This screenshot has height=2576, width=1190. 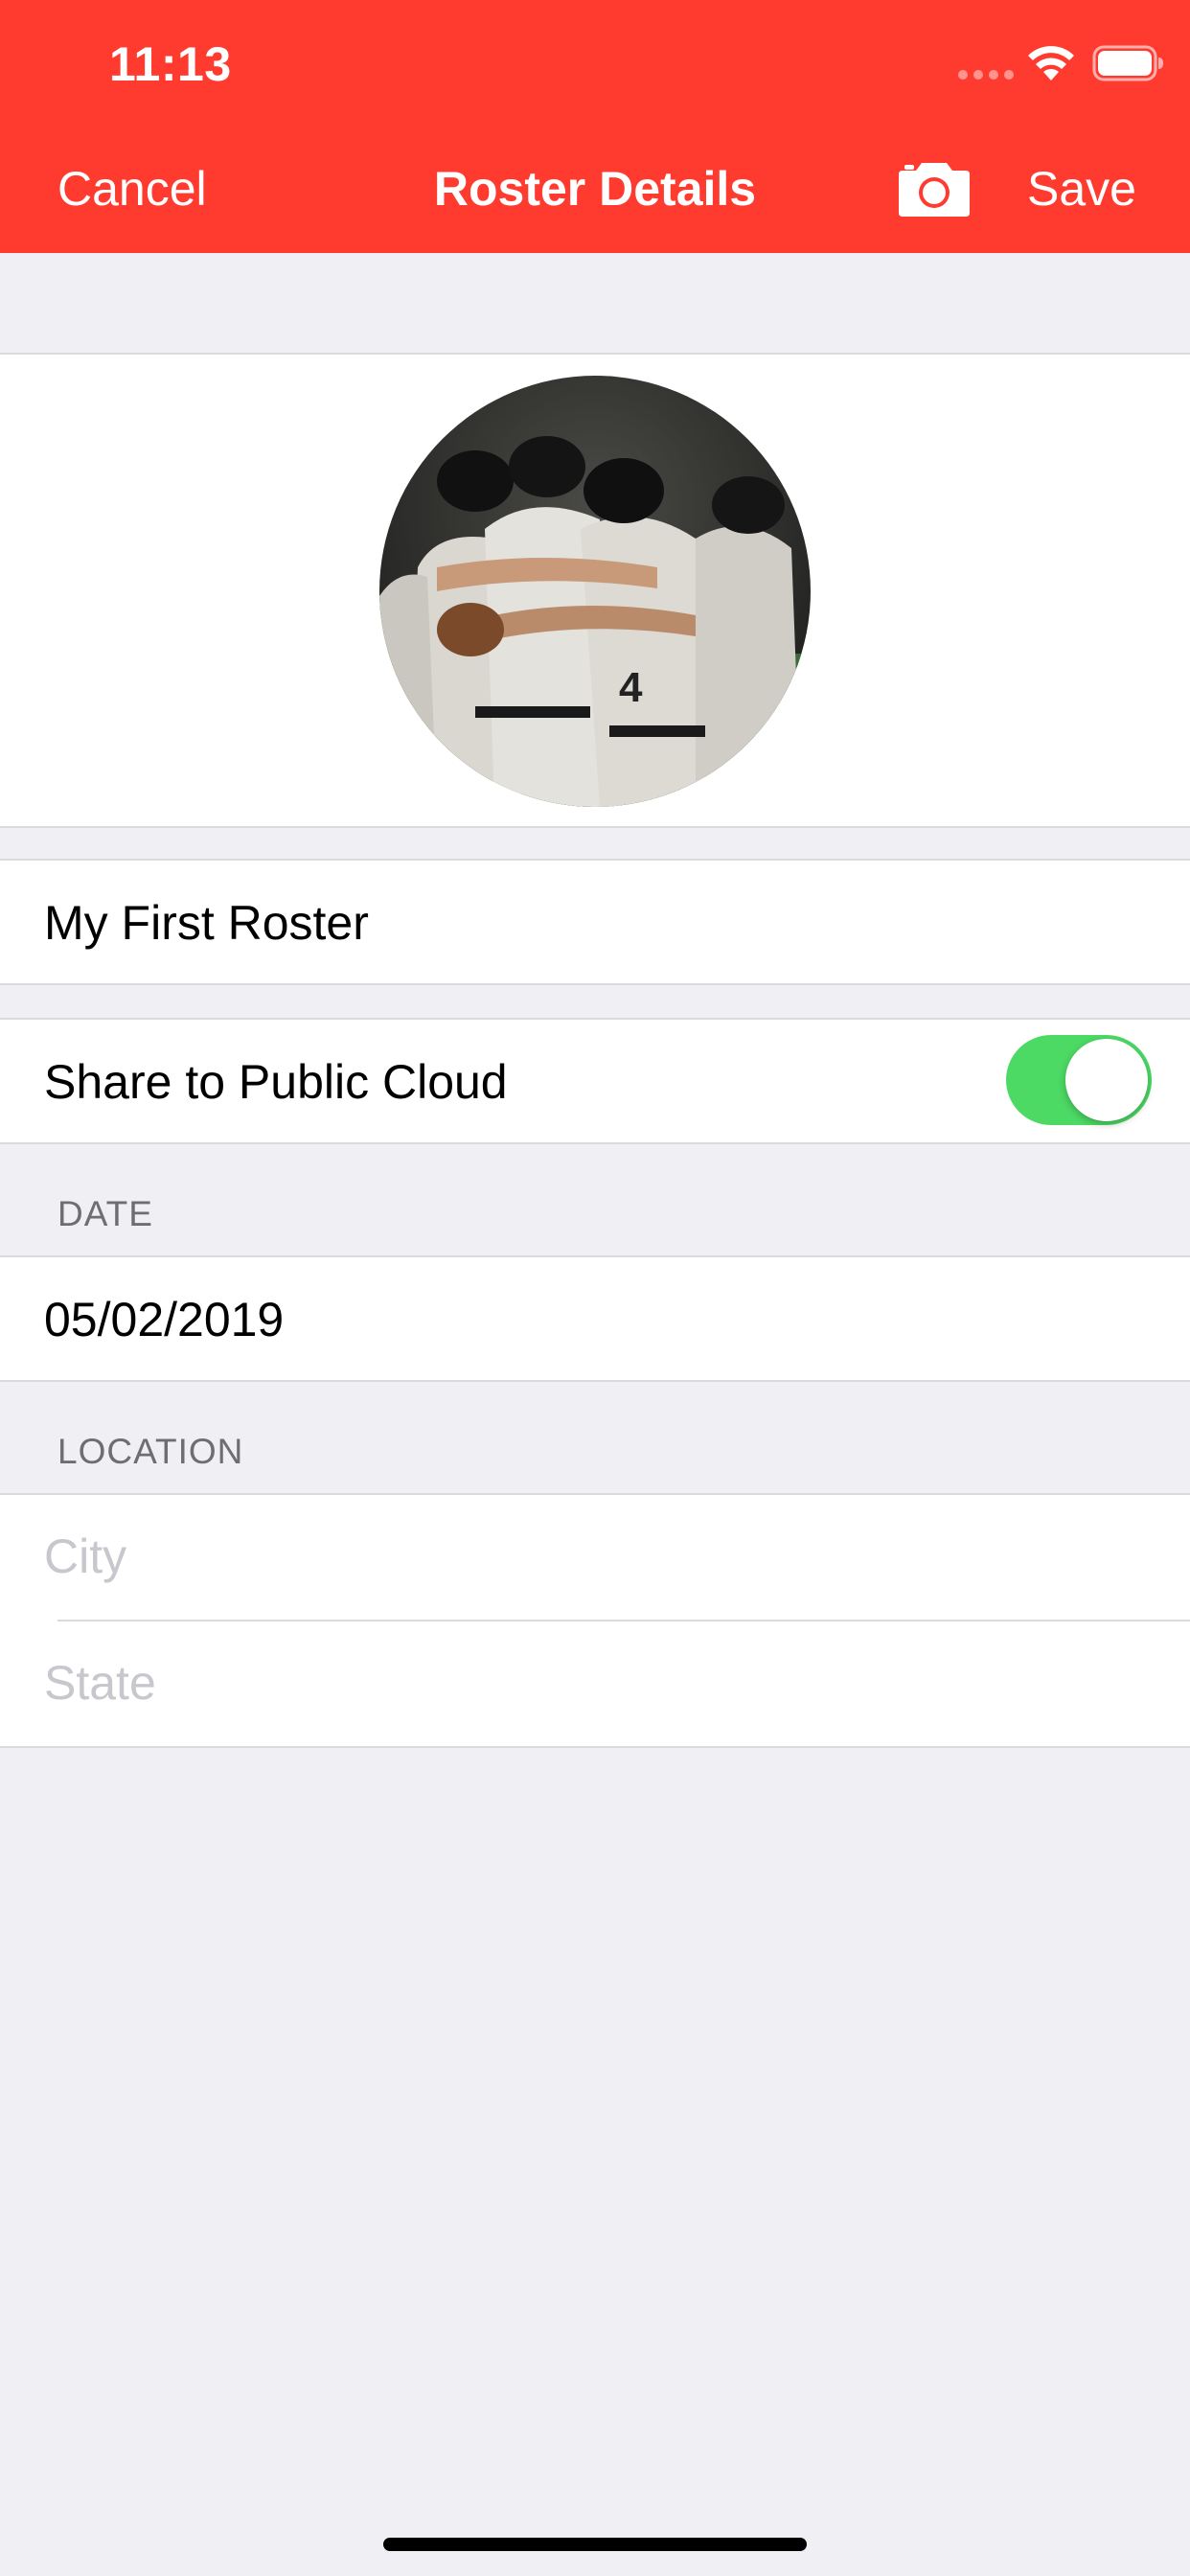 What do you see at coordinates (935, 187) in the screenshot?
I see `camera-icon` at bounding box center [935, 187].